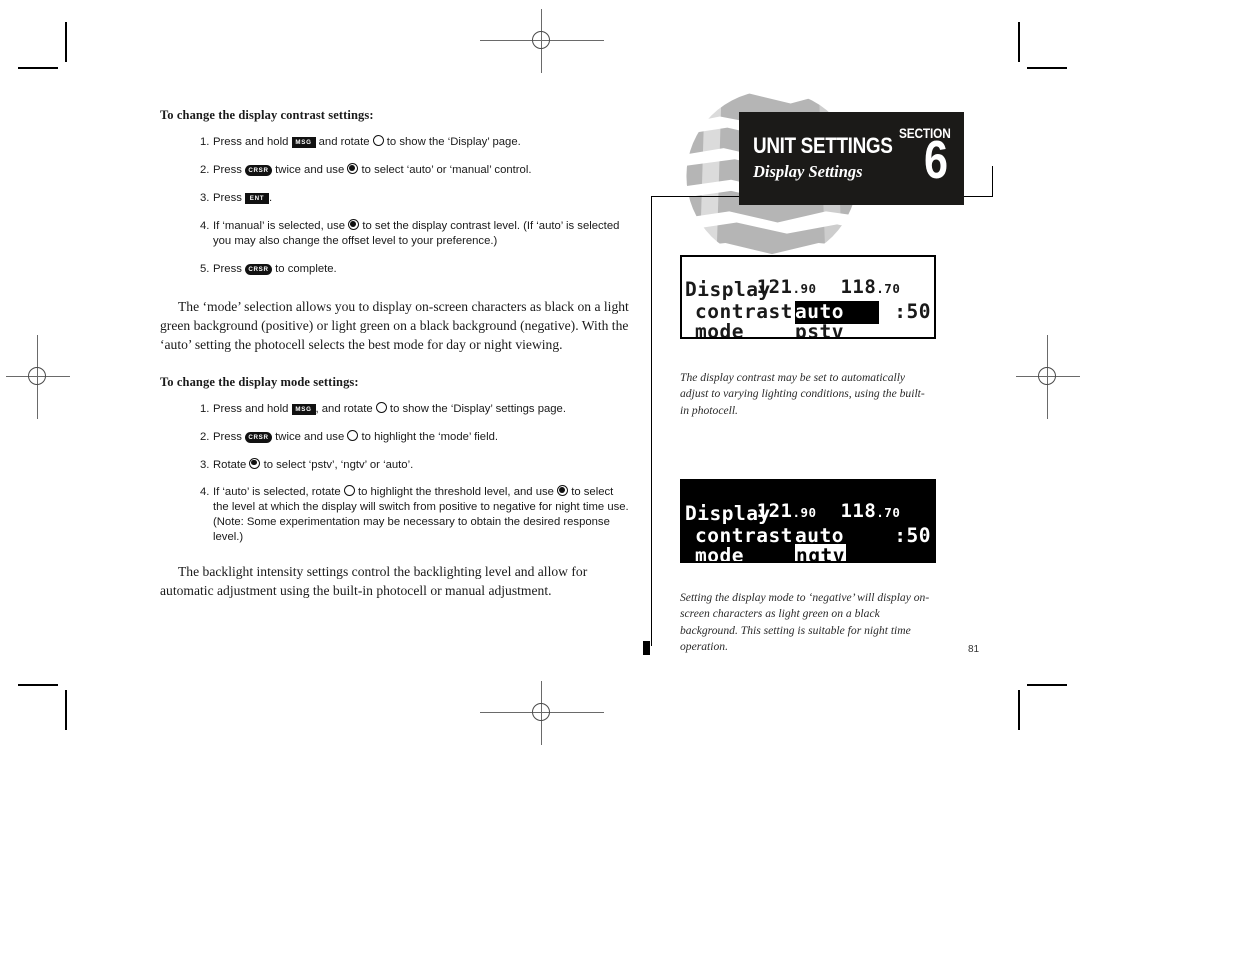  Describe the element at coordinates (719, 329) in the screenshot. I see `lcd1-mode-label: mode` at that location.